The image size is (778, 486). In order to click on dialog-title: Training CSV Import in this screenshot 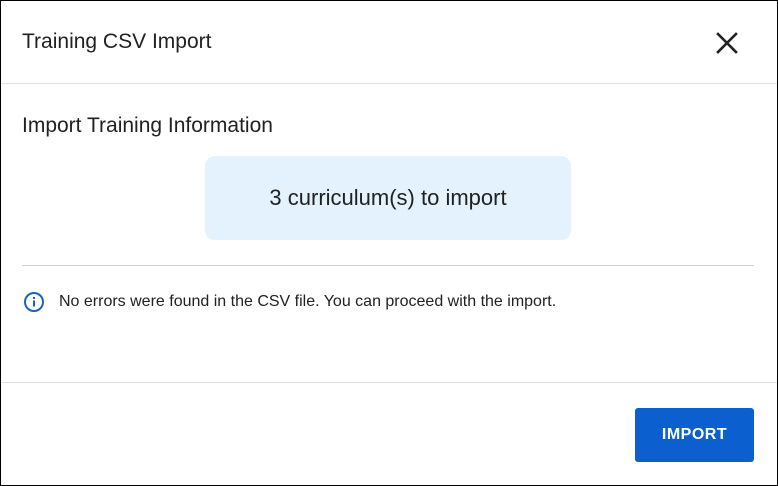, I will do `click(117, 41)`.